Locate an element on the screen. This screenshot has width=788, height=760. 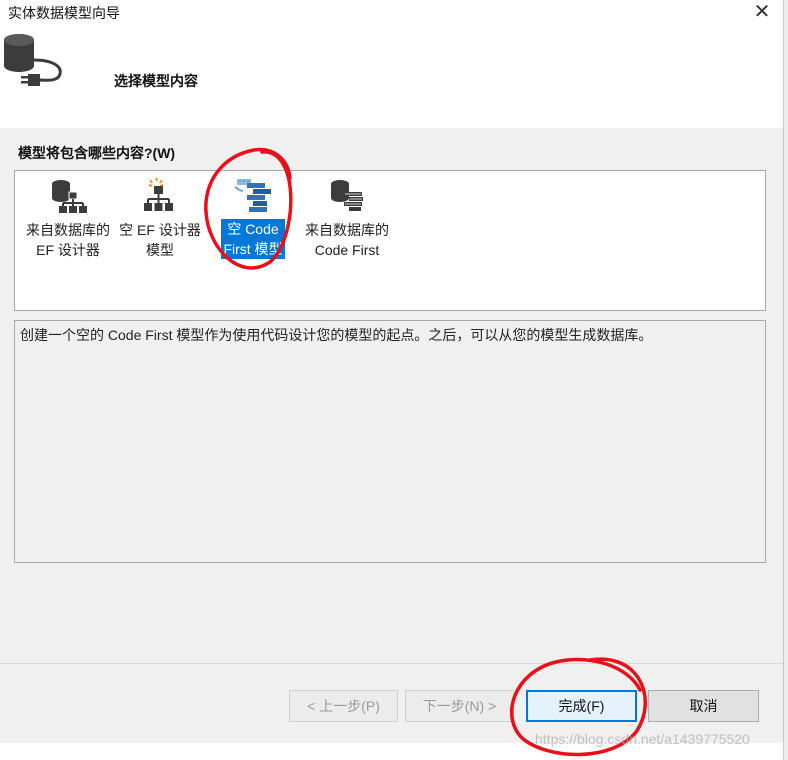
option-label: 空 EF 设计器 模型 is located at coordinates (160, 240).